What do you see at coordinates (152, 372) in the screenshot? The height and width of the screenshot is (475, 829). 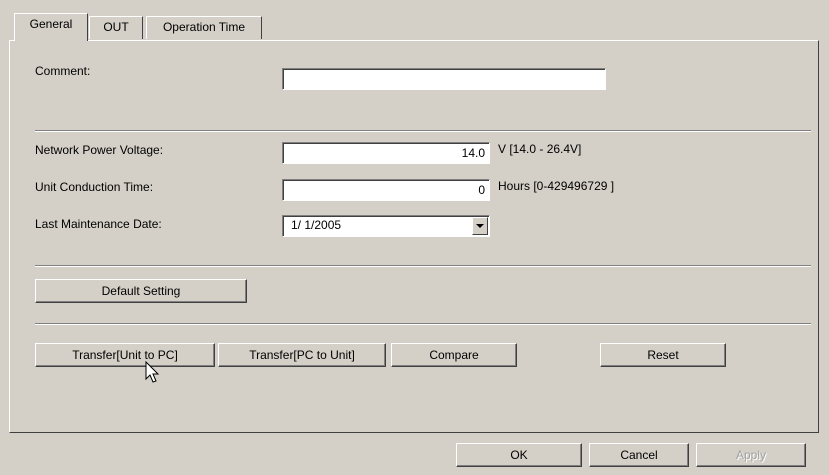 I see `mouse-cursor-icon` at bounding box center [152, 372].